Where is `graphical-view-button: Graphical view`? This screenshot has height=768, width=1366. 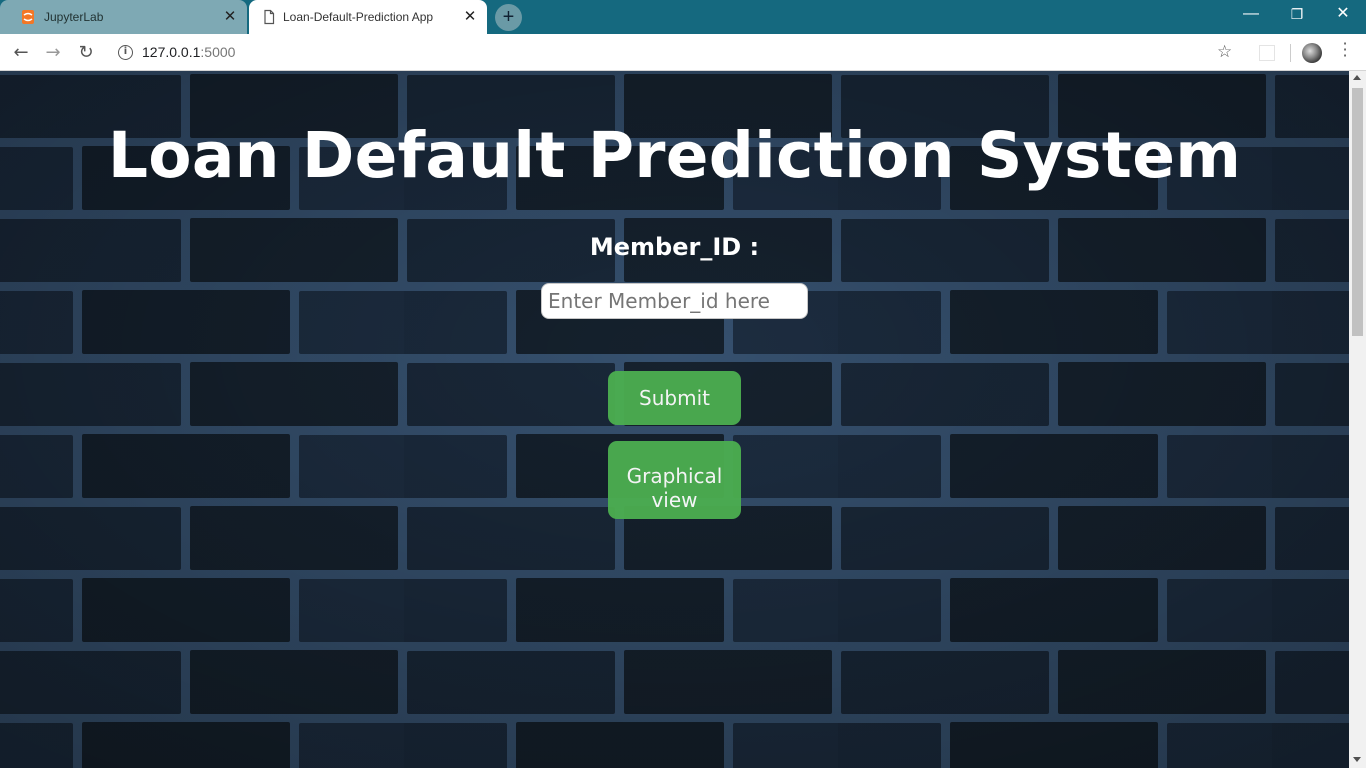
graphical-view-button: Graphical view is located at coordinates (674, 480).